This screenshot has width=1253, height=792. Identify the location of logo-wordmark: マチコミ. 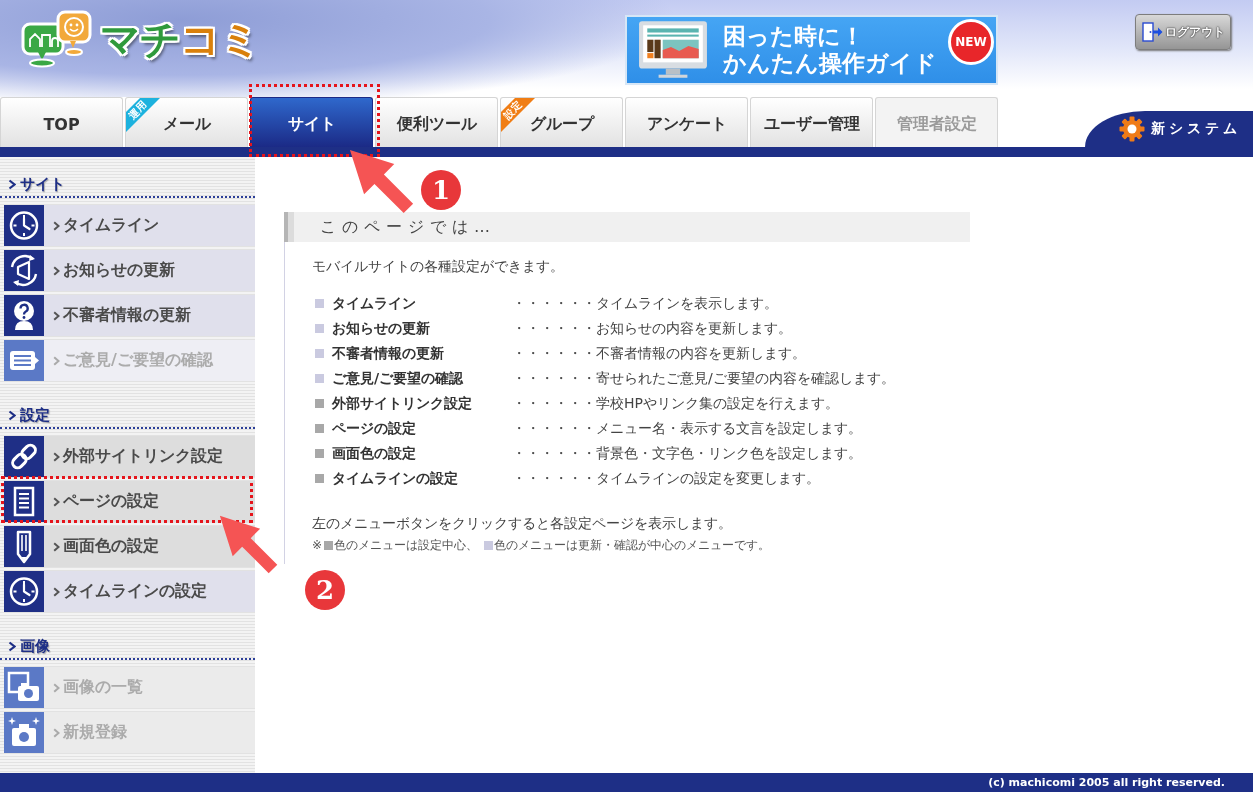
(180, 39).